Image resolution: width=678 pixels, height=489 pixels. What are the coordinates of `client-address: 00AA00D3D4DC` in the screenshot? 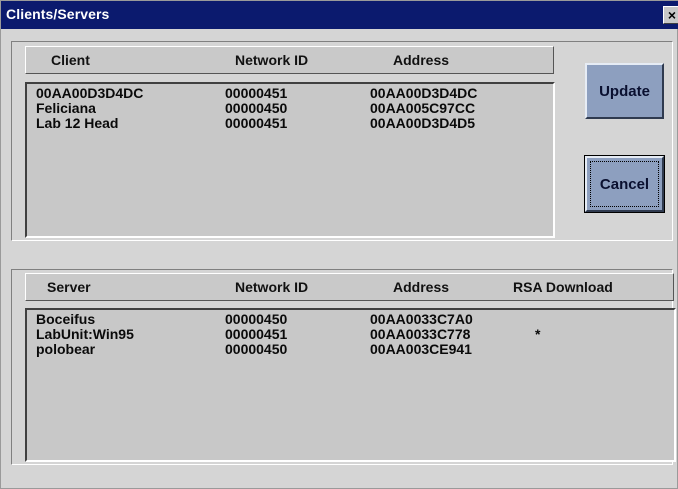 It's located at (424, 93).